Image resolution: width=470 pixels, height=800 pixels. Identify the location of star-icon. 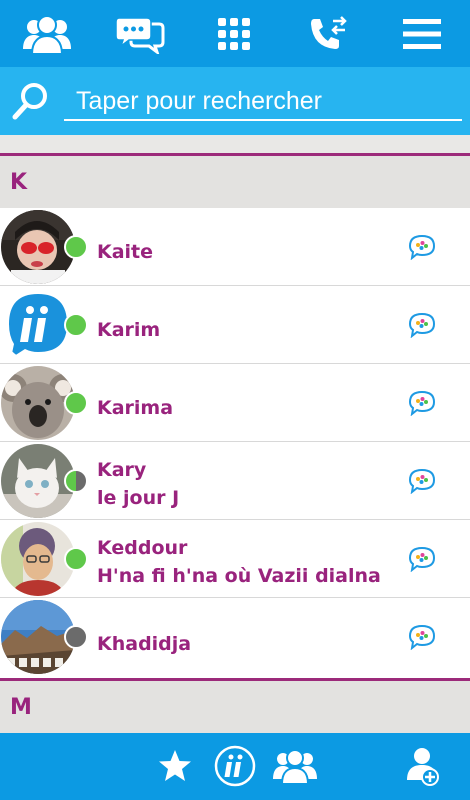
(175, 765).